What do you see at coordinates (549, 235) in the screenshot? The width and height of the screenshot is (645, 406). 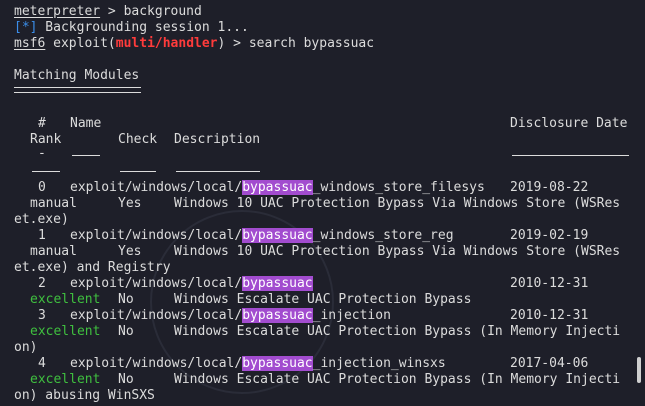 I see `row-1-date: 2019-02-19` at bounding box center [549, 235].